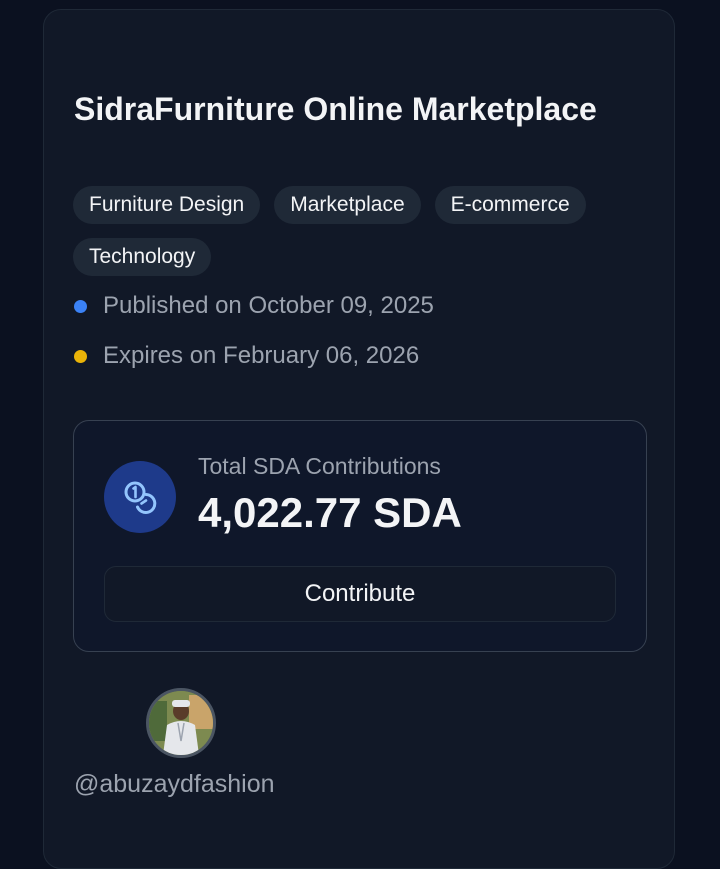  Describe the element at coordinates (347, 205) in the screenshot. I see `tag-marketplace: Marketplace` at that location.